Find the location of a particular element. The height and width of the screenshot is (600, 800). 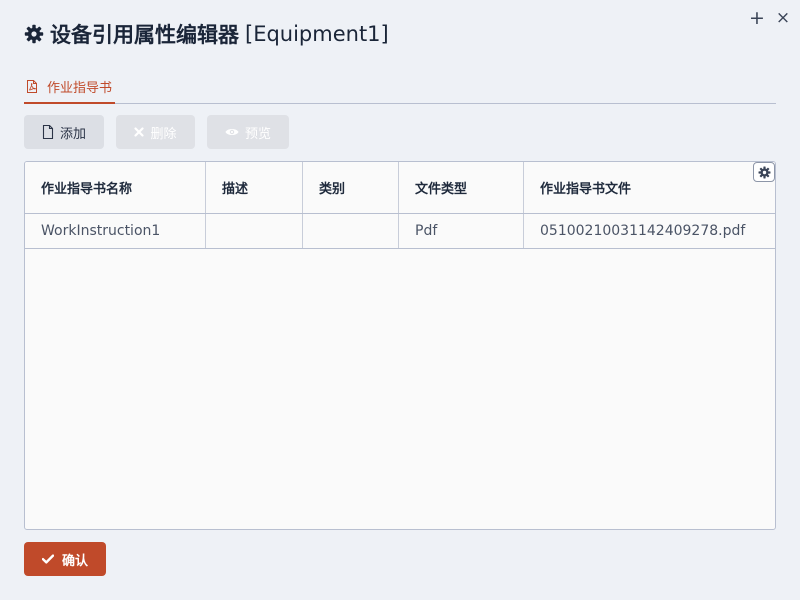

pdf-file-icon is located at coordinates (32, 86).